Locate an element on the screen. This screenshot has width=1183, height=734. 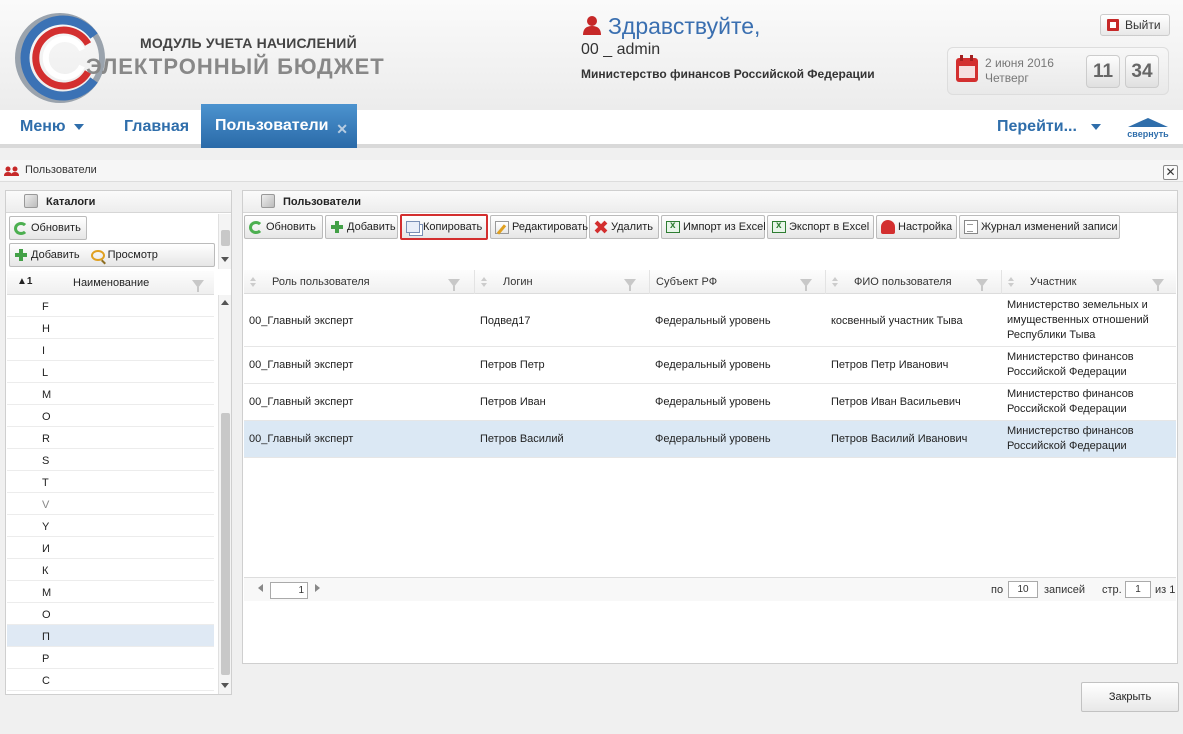
catalog-item: М is located at coordinates (110, 592).